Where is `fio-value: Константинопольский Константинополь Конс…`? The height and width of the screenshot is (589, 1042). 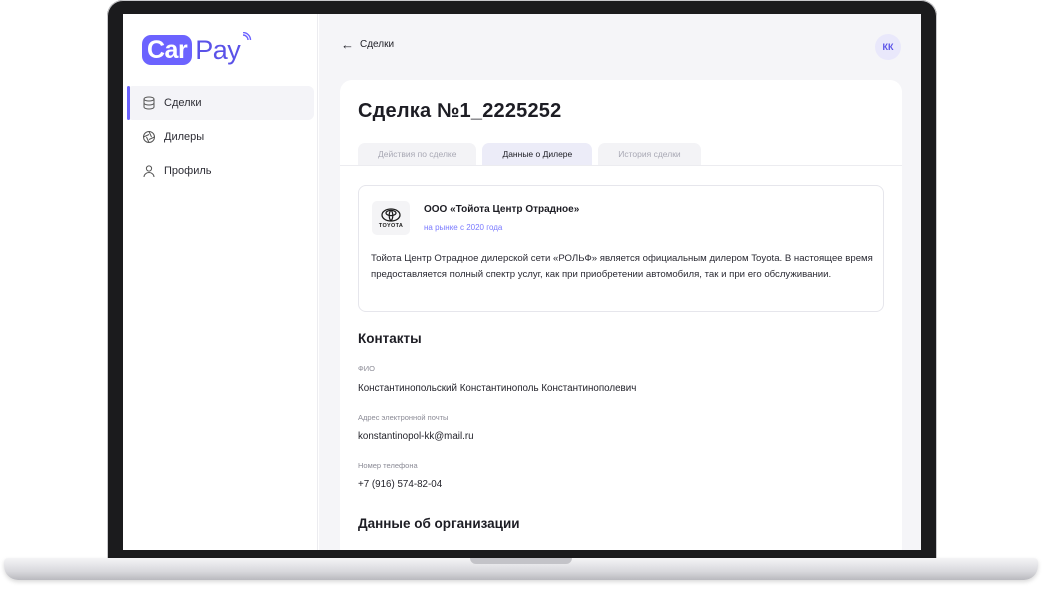 fio-value: Константинопольский Константинополь Конс… is located at coordinates (497, 388).